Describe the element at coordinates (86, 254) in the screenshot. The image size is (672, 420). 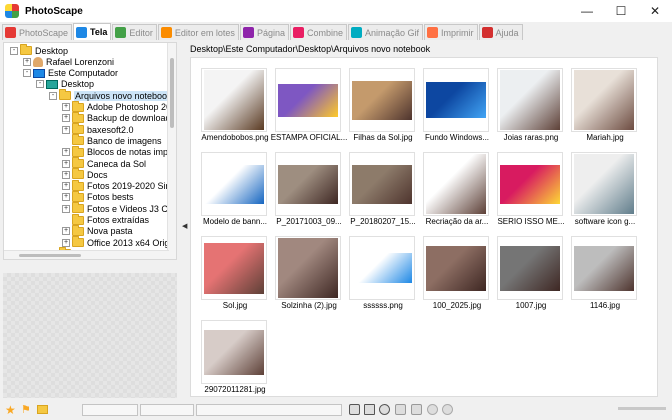
I see `folder-tree-horizontal-scrollbar` at that location.